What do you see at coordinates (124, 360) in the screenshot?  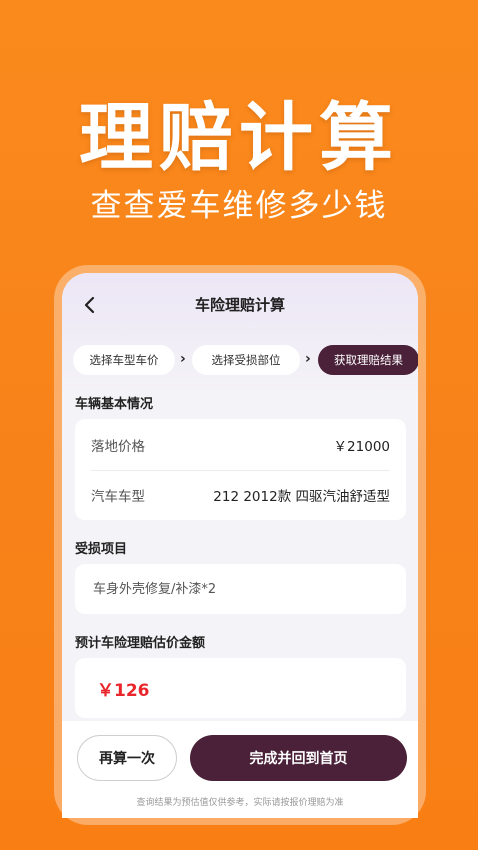 I see `step-select-model: 选择车型车价` at bounding box center [124, 360].